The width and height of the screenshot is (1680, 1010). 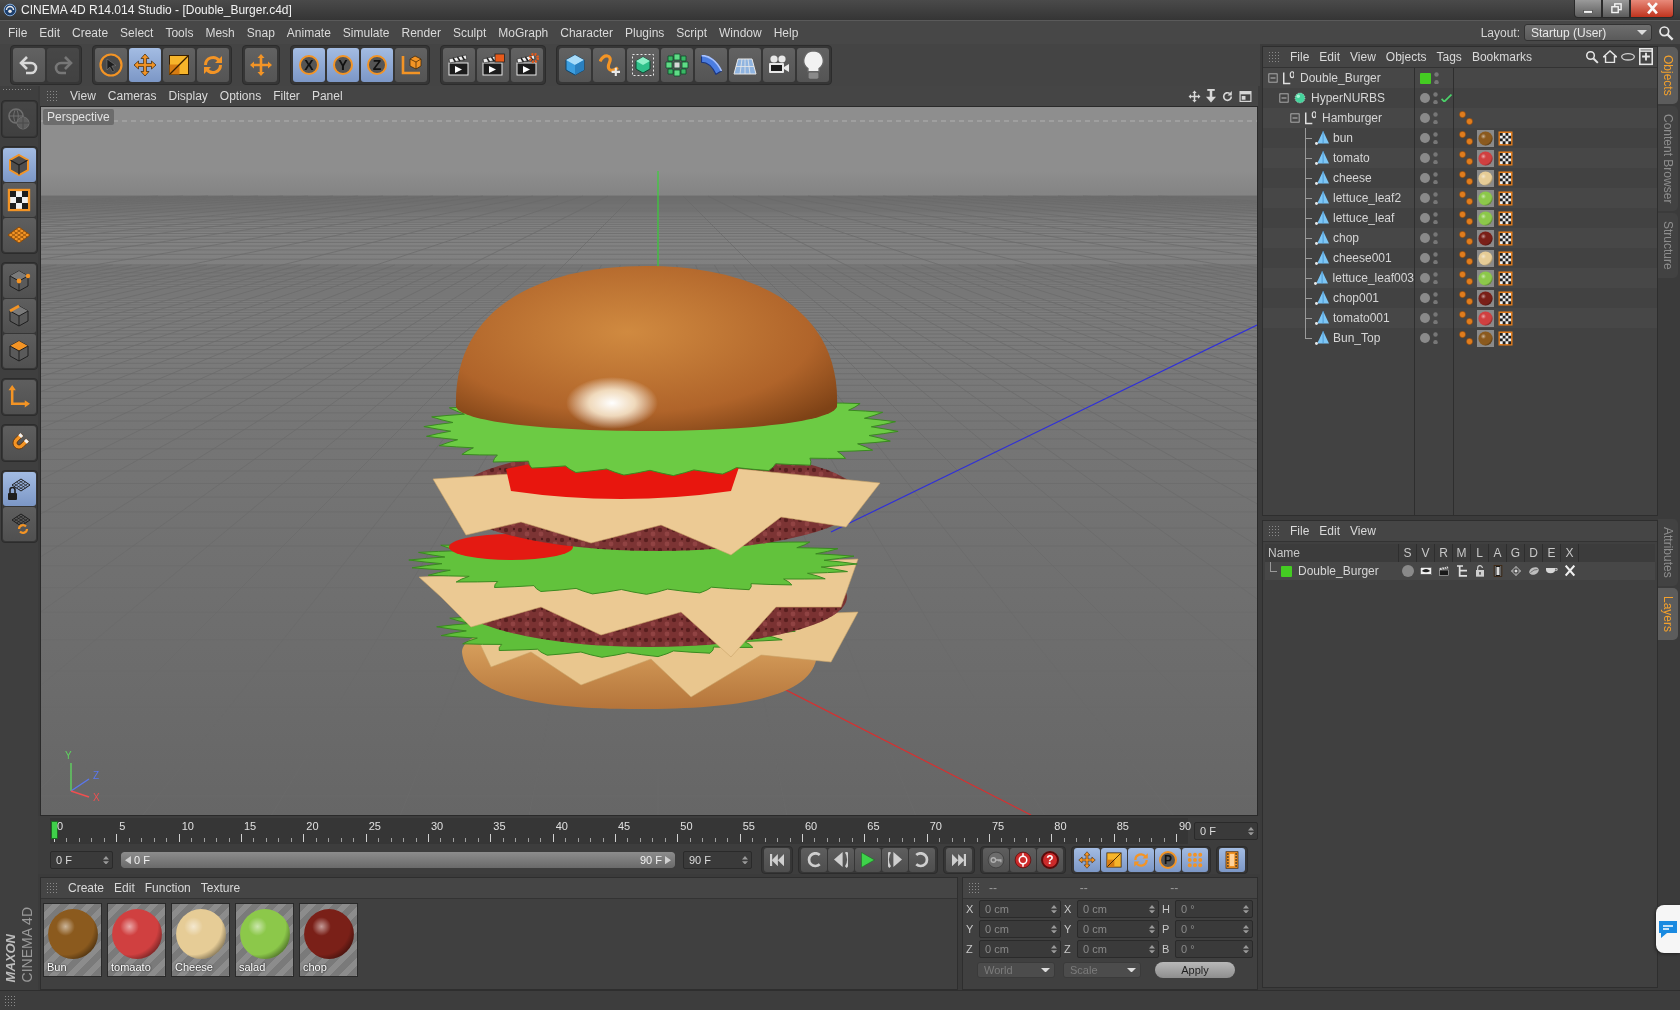 I want to click on hierarchy-icon, so click(x=1462, y=571).